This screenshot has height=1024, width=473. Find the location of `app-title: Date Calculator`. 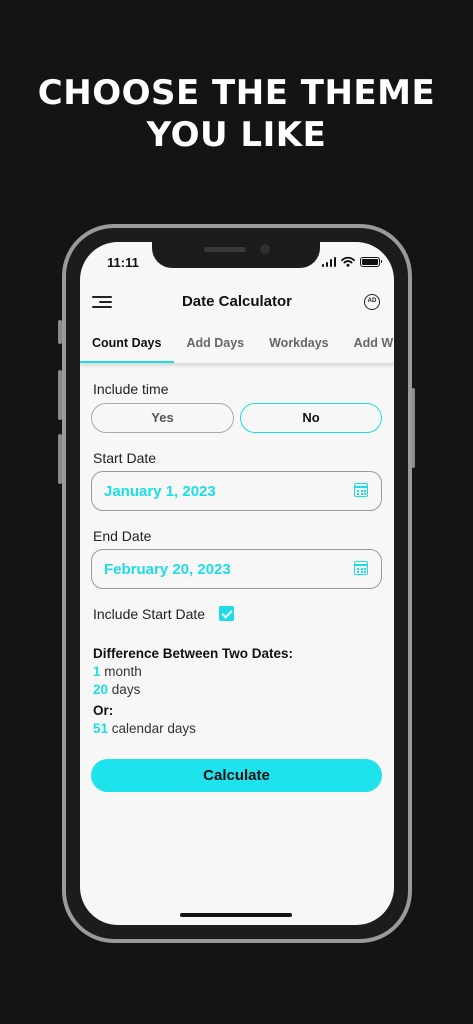

app-title: Date Calculator is located at coordinates (237, 301).